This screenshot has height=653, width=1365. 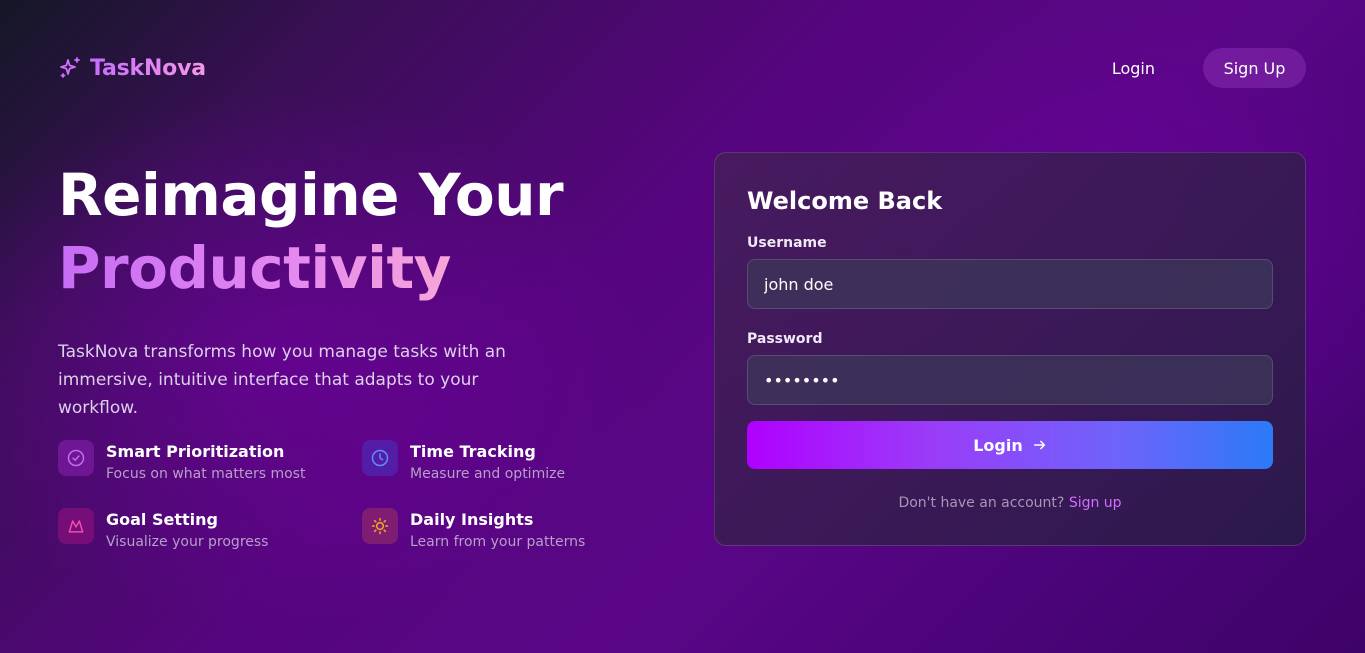 I want to click on feature-subtitle: Measure and optimize, so click(x=488, y=474).